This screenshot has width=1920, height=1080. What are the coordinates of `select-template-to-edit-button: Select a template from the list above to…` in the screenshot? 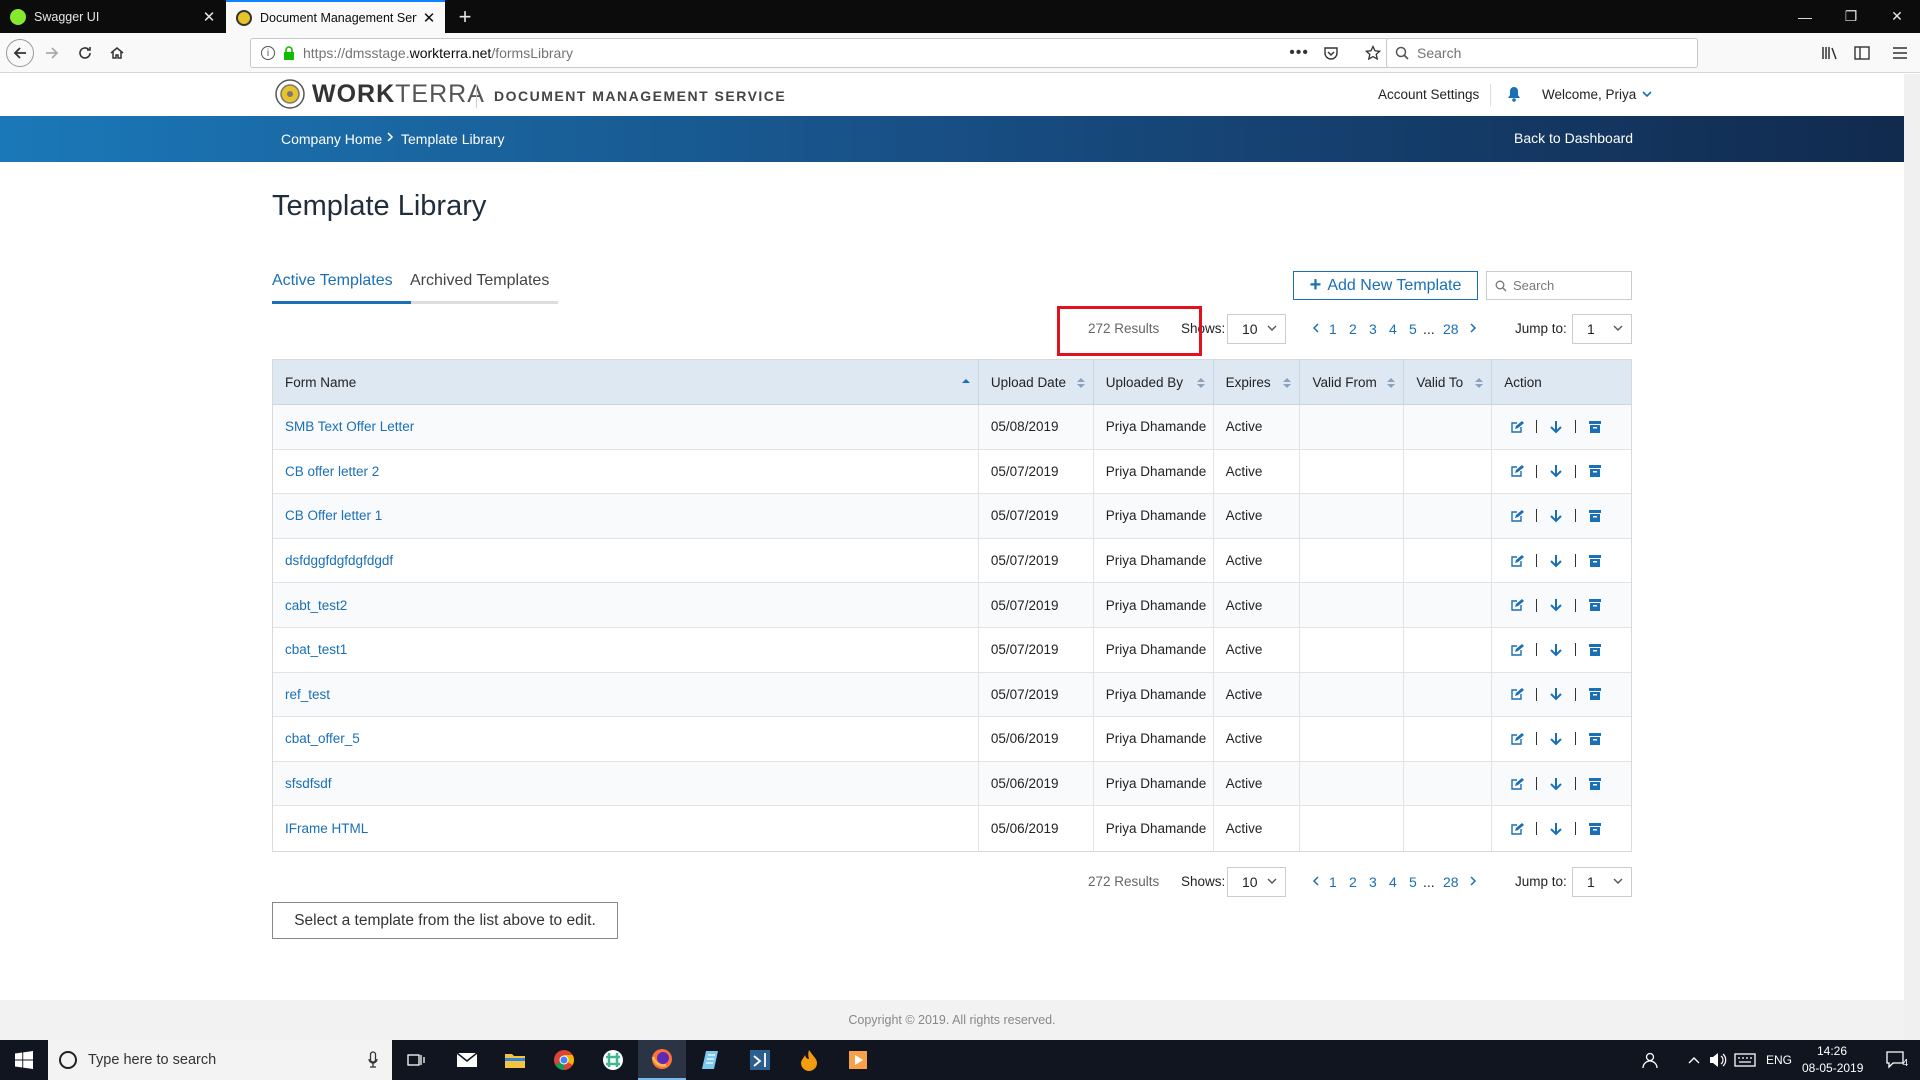 It's located at (445, 920).